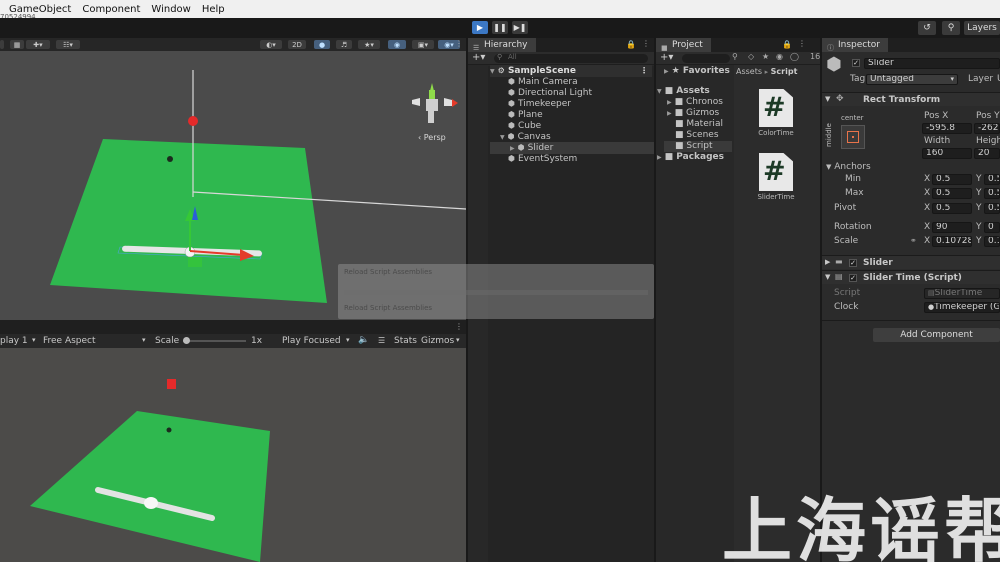 Image resolution: width=1000 pixels, height=562 pixels. Describe the element at coordinates (659, 157) in the screenshot. I see `collapse-icon: ▶` at that location.